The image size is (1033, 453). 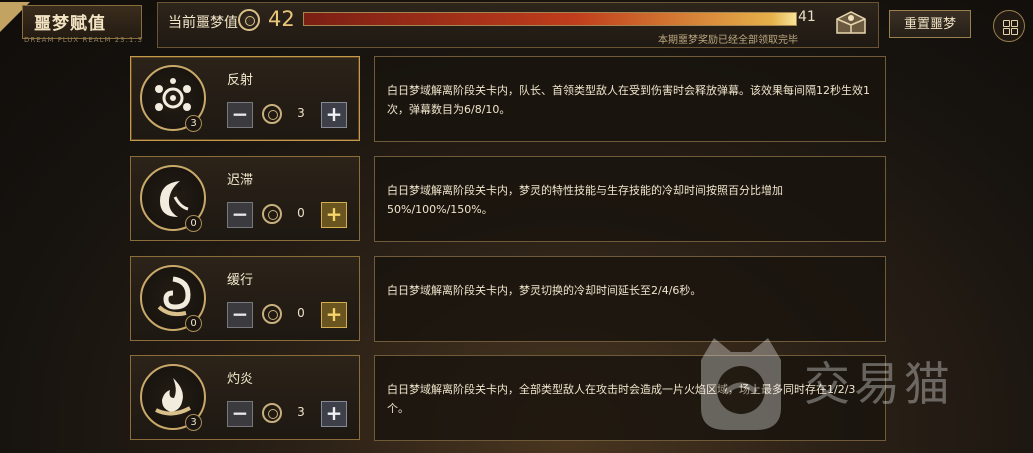 What do you see at coordinates (203, 23) in the screenshot?
I see `value-label: 当前噩梦值` at bounding box center [203, 23].